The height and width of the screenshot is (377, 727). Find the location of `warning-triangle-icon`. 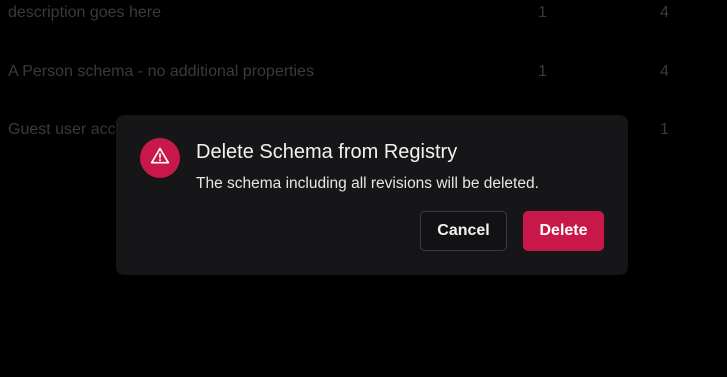

warning-triangle-icon is located at coordinates (160, 158).